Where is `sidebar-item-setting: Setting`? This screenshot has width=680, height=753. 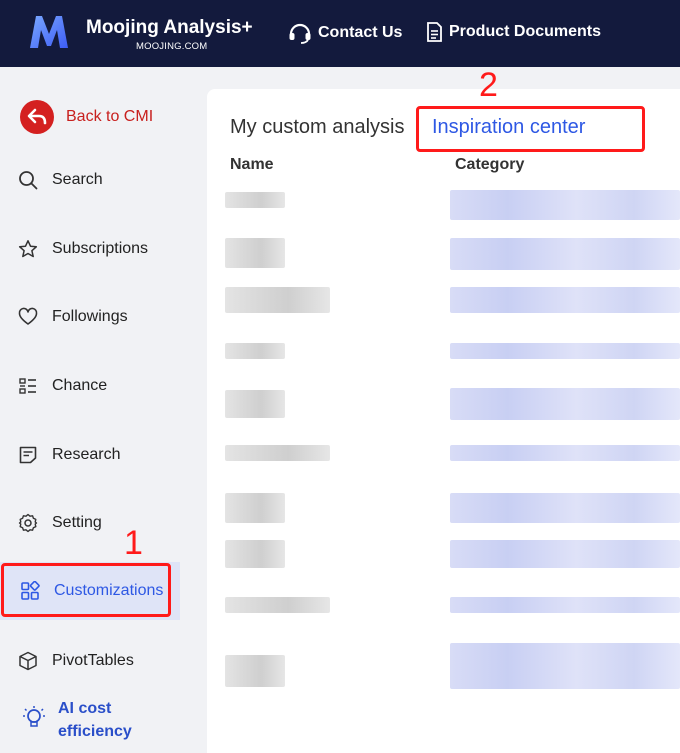
sidebar-item-setting: Setting is located at coordinates (90, 523).